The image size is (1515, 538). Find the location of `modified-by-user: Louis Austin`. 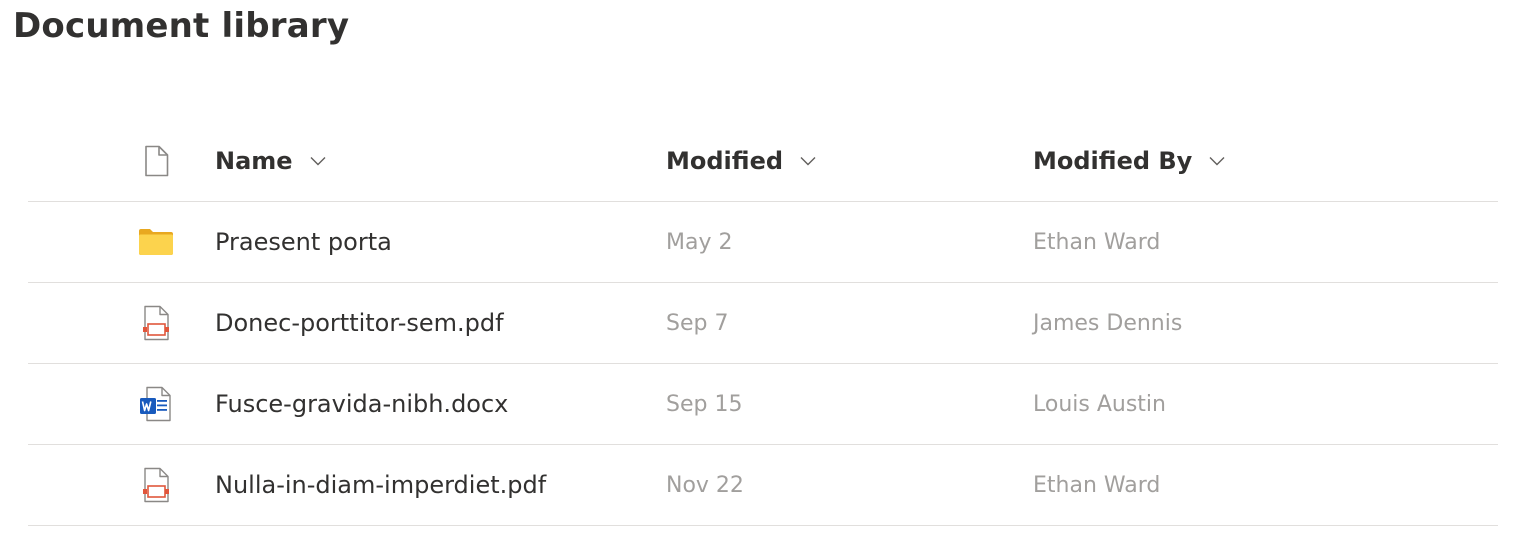

modified-by-user: Louis Austin is located at coordinates (1099, 404).